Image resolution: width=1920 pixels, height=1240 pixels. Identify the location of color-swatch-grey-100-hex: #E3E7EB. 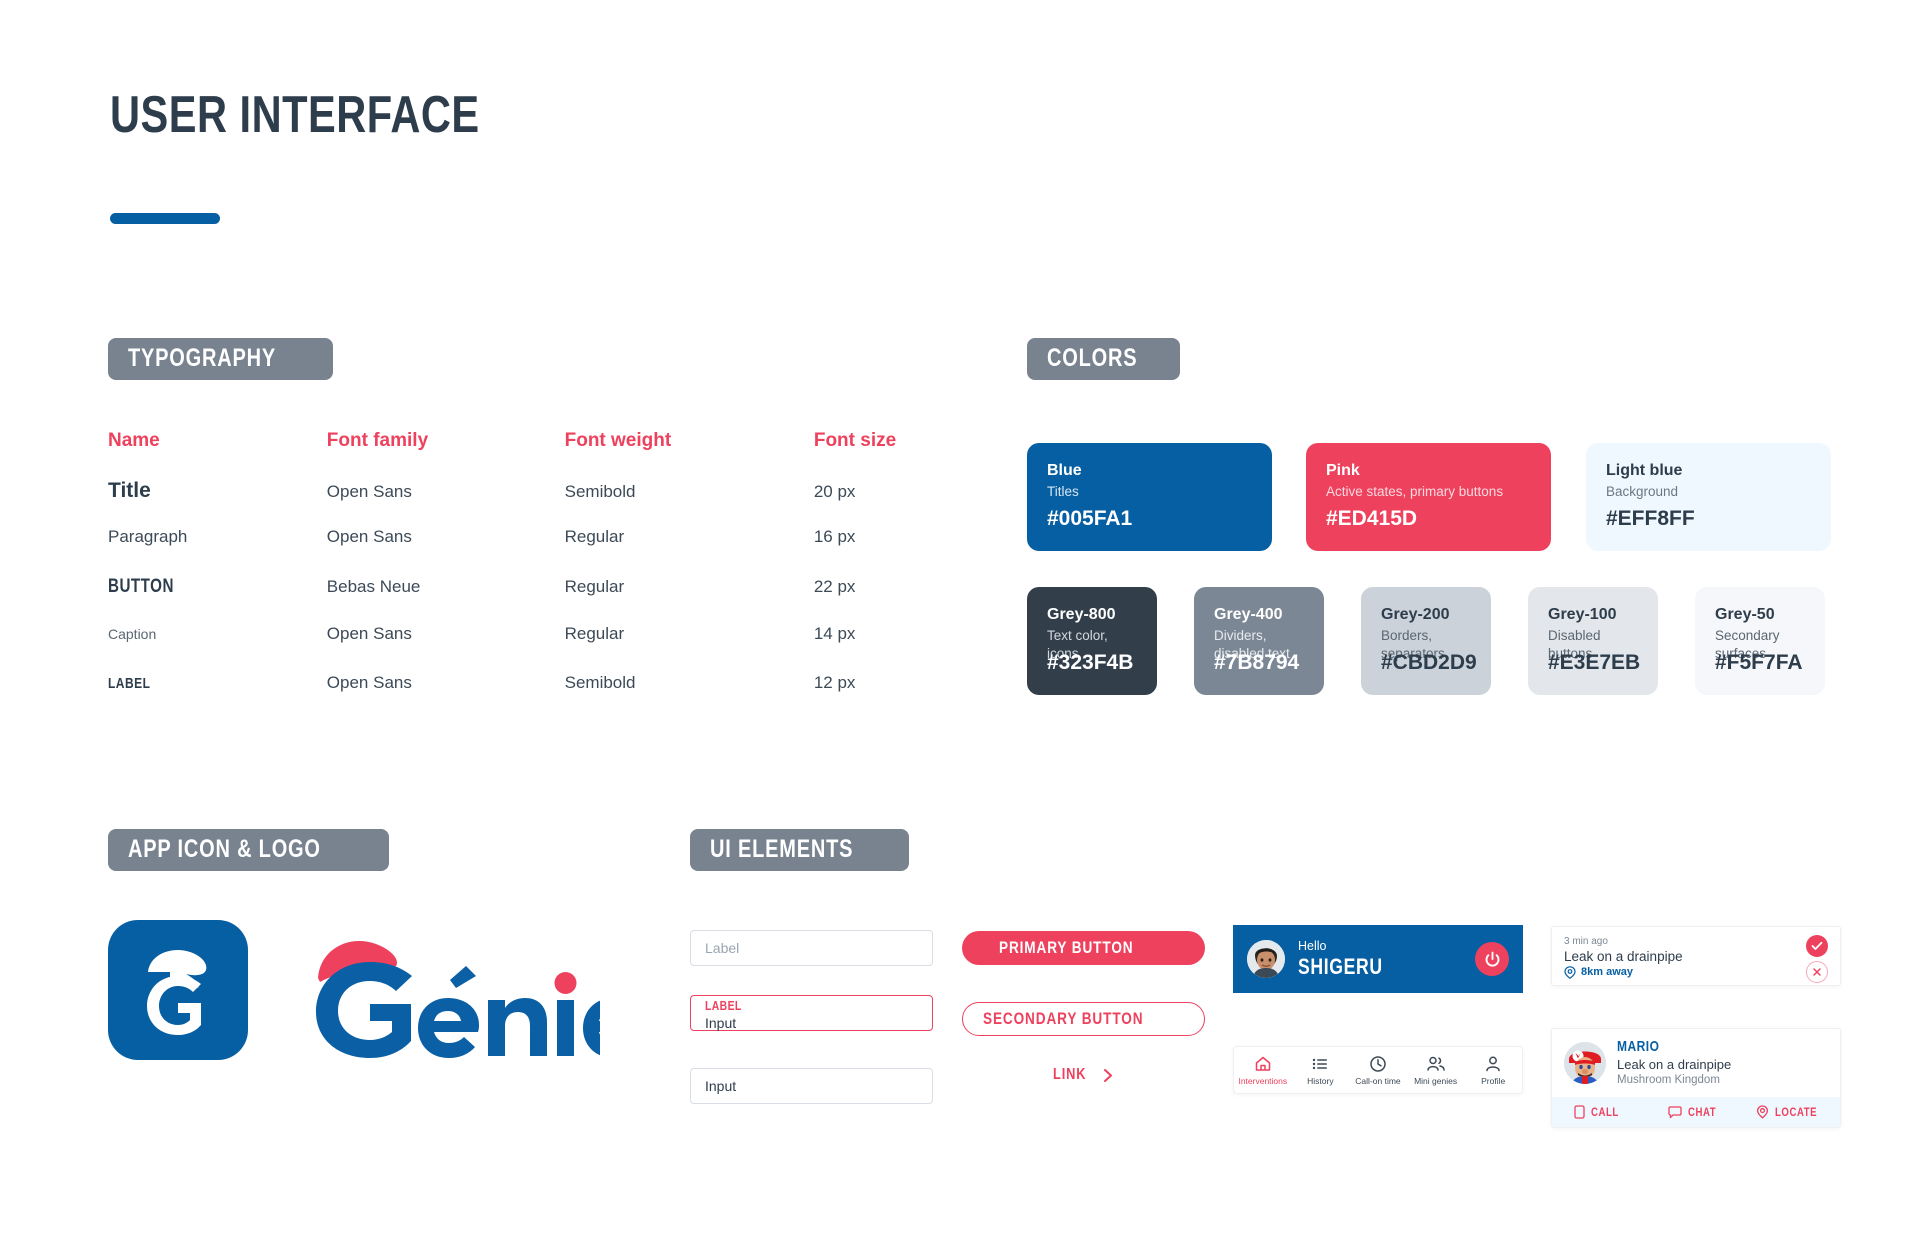
(1594, 662).